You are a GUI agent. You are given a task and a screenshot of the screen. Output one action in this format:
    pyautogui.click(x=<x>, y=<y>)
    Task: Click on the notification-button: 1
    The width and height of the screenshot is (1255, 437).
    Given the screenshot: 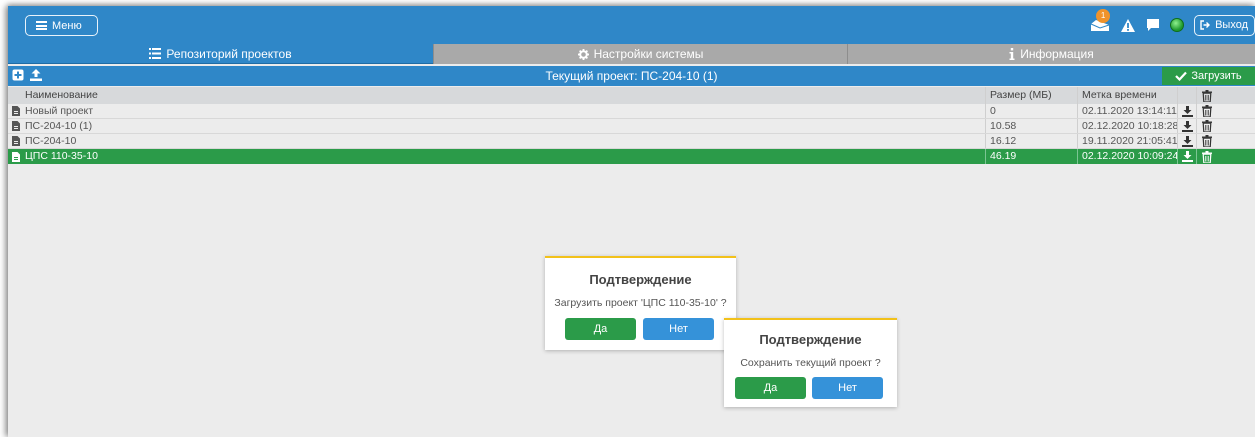 What is the action you would take?
    pyautogui.click(x=1100, y=21)
    